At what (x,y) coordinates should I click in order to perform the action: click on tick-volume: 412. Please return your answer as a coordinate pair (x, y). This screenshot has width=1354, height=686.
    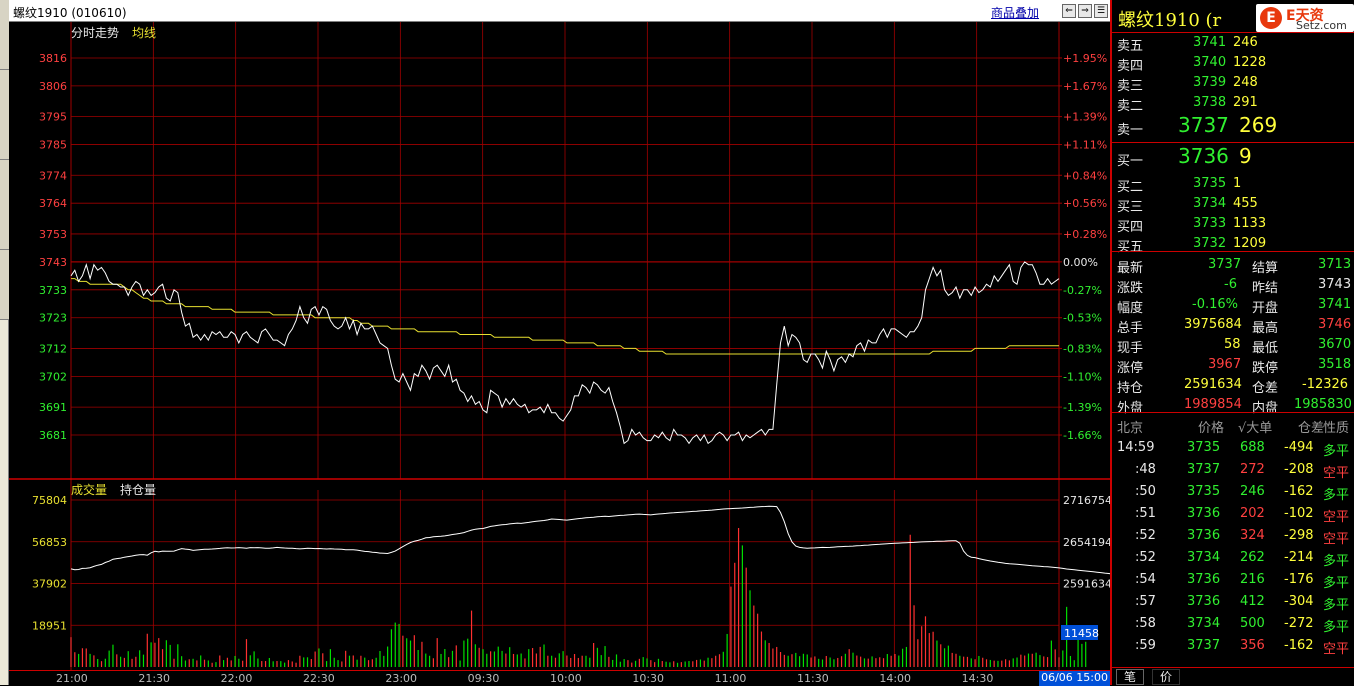
    Looking at the image, I should click on (1252, 601).